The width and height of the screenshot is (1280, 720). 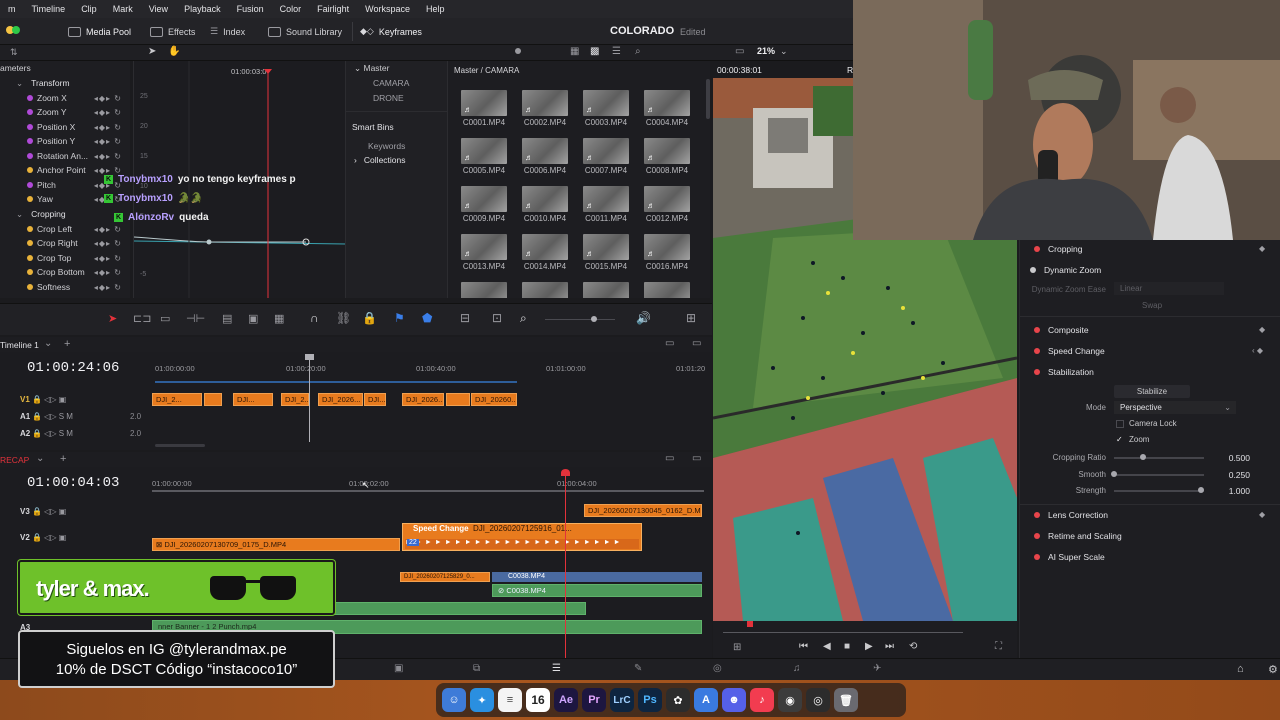 What do you see at coordinates (616, 51) in the screenshot?
I see `list-view-icon: ☰` at bounding box center [616, 51].